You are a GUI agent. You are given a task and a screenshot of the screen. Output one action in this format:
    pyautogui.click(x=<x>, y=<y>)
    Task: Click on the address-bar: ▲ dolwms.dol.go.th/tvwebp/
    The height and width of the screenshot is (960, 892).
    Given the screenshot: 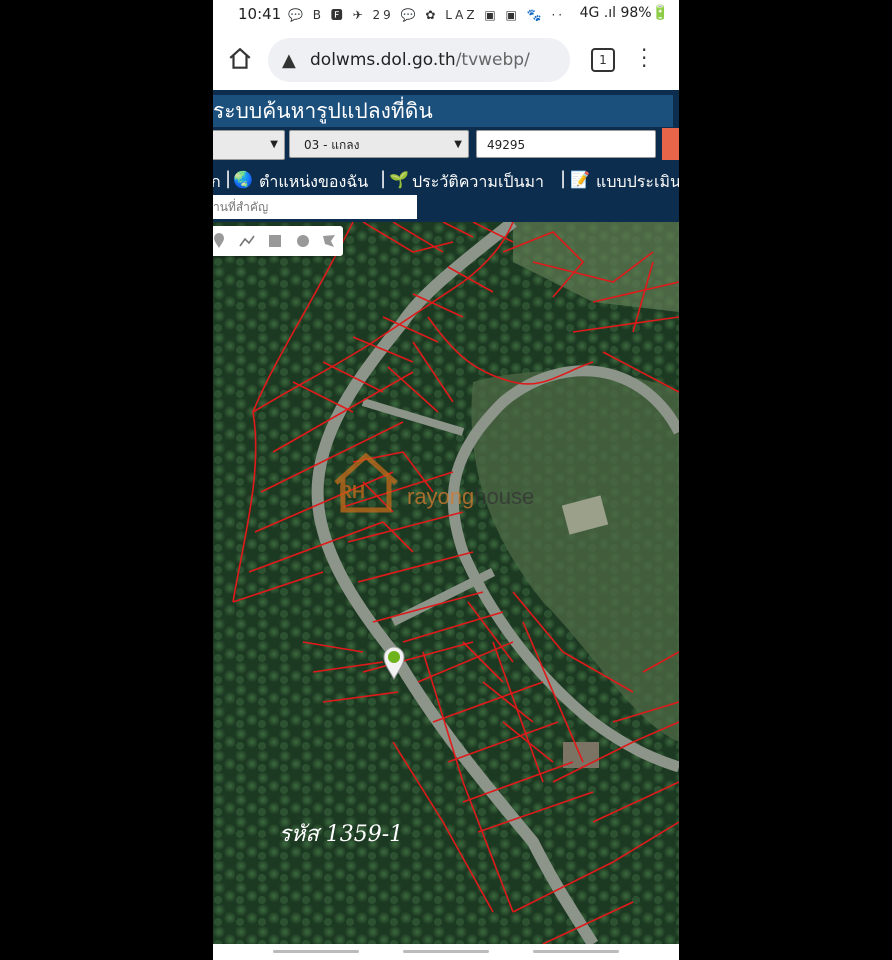 What is the action you would take?
    pyautogui.click(x=419, y=60)
    